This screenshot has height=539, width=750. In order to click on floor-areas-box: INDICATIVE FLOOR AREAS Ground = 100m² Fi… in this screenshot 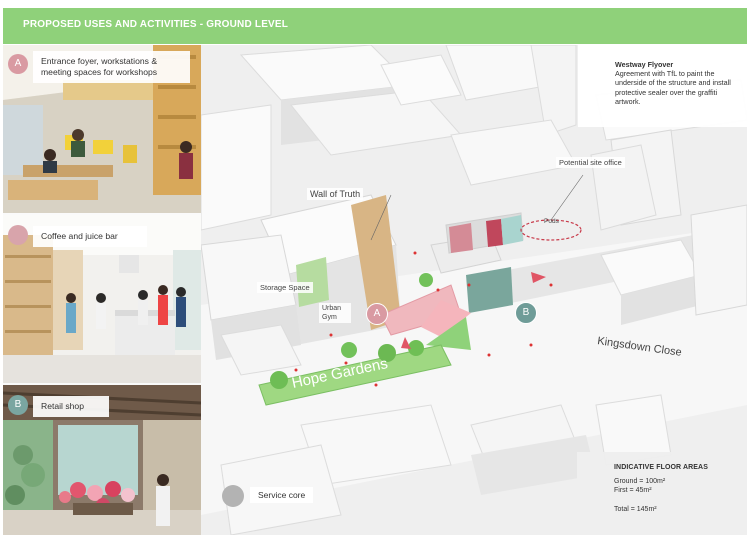, I will do `click(662, 493)`.